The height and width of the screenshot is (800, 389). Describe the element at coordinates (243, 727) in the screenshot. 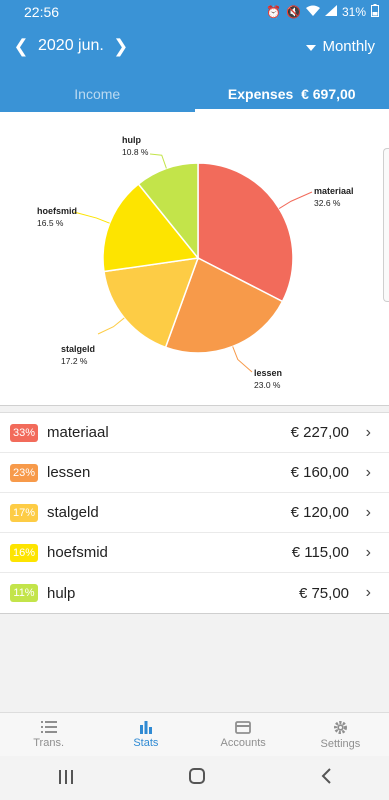

I see `wallet-icon` at that location.